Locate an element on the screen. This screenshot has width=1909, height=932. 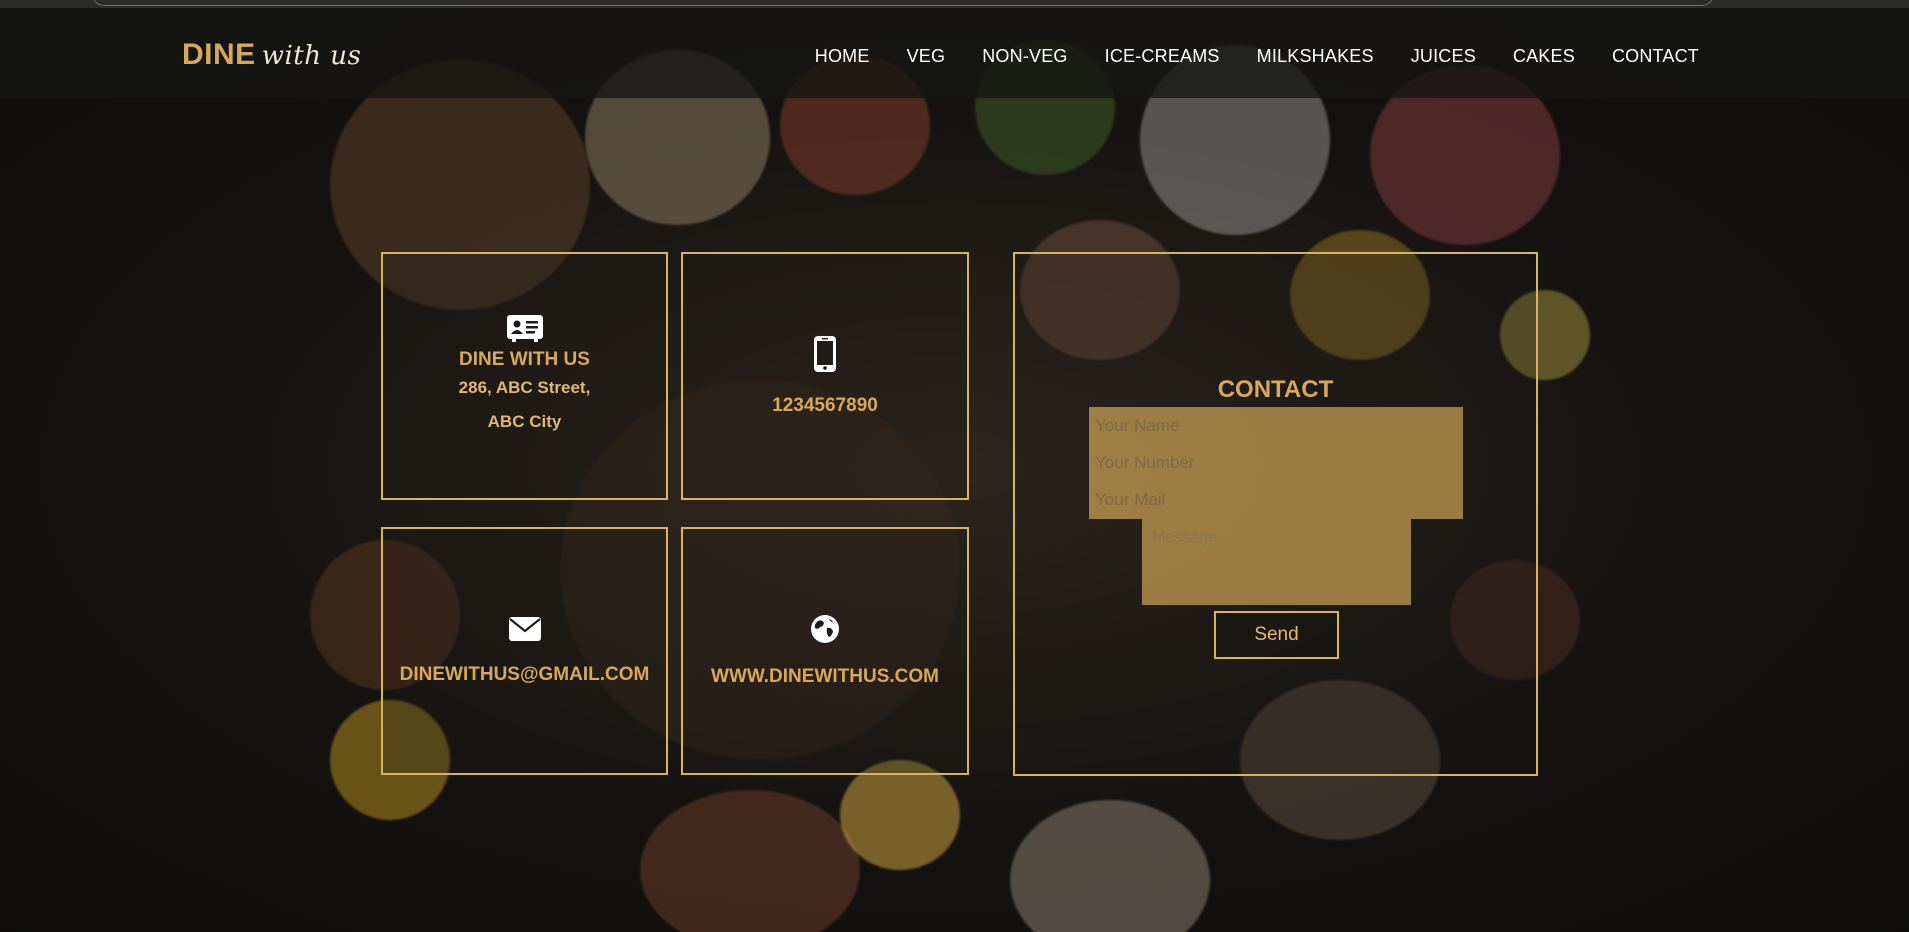
email-card: DINEWITHUS@GMAIL.COM is located at coordinates (524, 651).